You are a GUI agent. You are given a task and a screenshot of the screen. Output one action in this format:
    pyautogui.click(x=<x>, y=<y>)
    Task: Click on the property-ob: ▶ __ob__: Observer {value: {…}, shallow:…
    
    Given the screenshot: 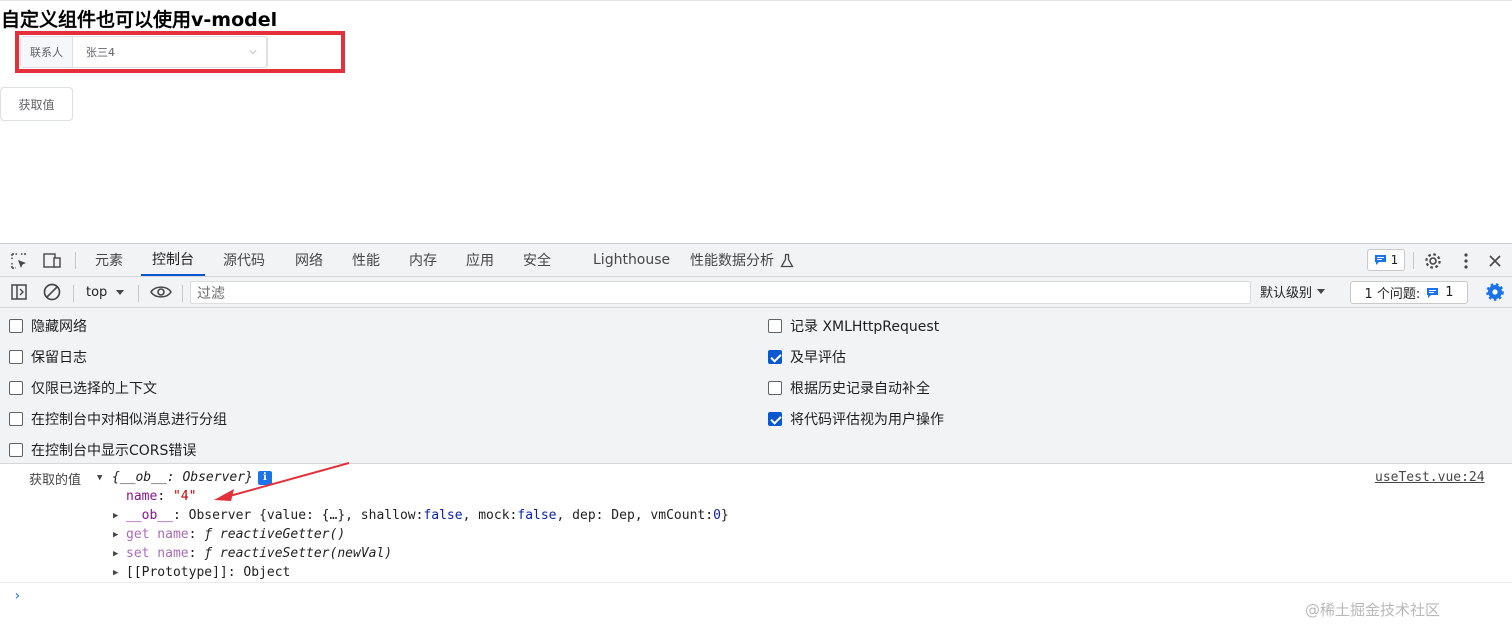 What is the action you would take?
    pyautogui.click(x=421, y=515)
    